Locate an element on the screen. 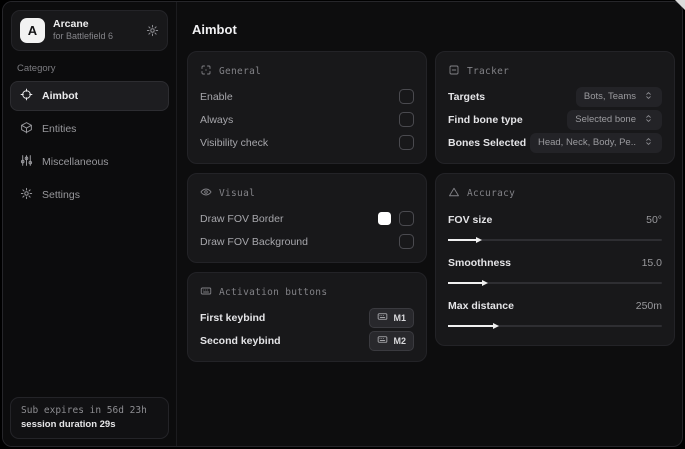  fov-border-color-swatch is located at coordinates (384, 218).